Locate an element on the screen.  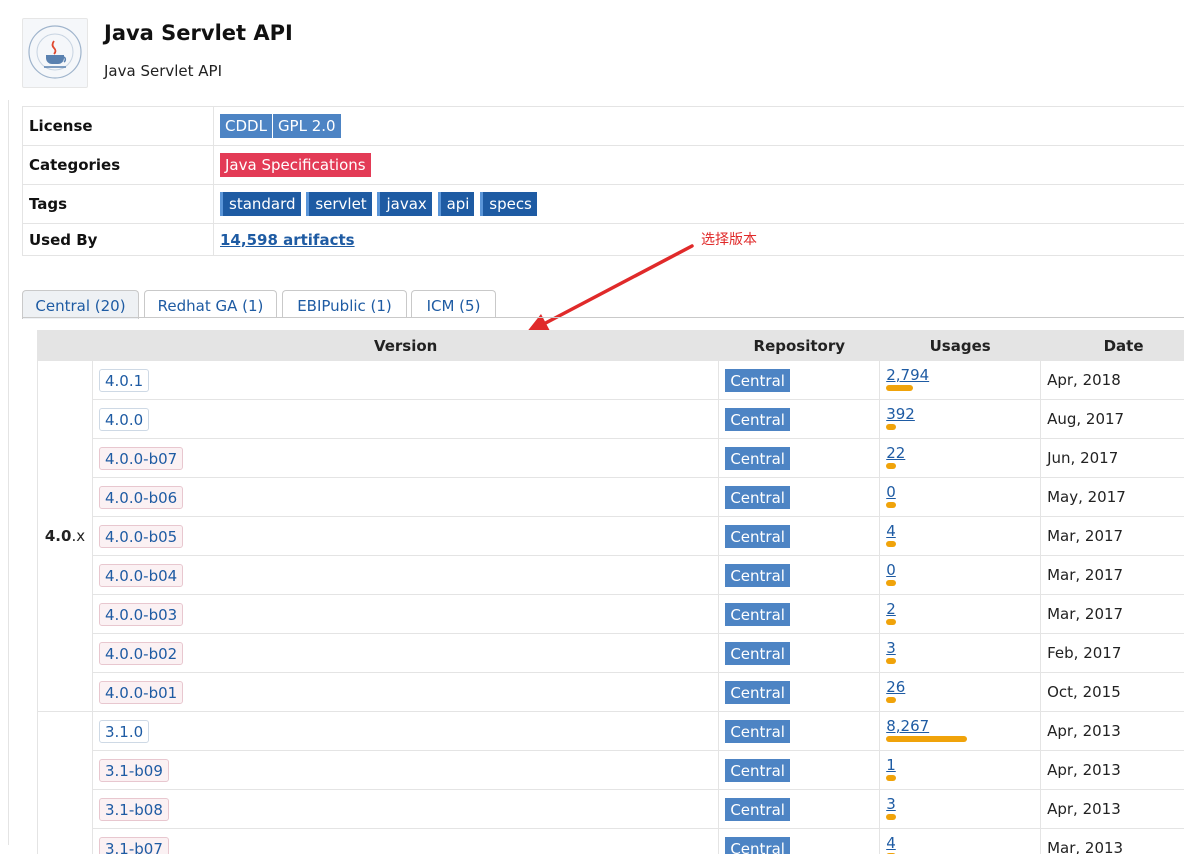
version-link: 4.0.0 is located at coordinates (124, 419).